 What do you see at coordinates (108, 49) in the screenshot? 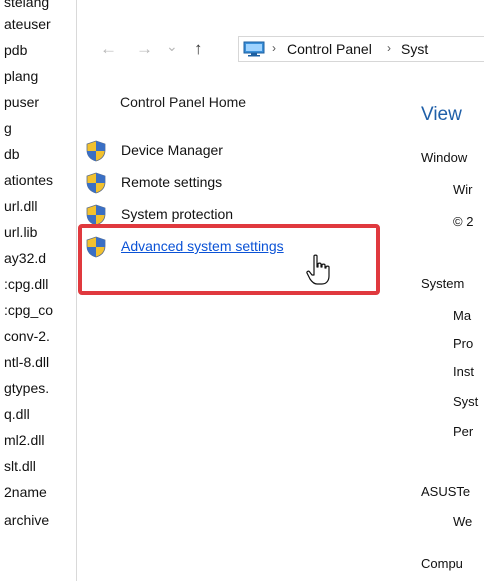
I see `back-button: ←` at bounding box center [108, 49].